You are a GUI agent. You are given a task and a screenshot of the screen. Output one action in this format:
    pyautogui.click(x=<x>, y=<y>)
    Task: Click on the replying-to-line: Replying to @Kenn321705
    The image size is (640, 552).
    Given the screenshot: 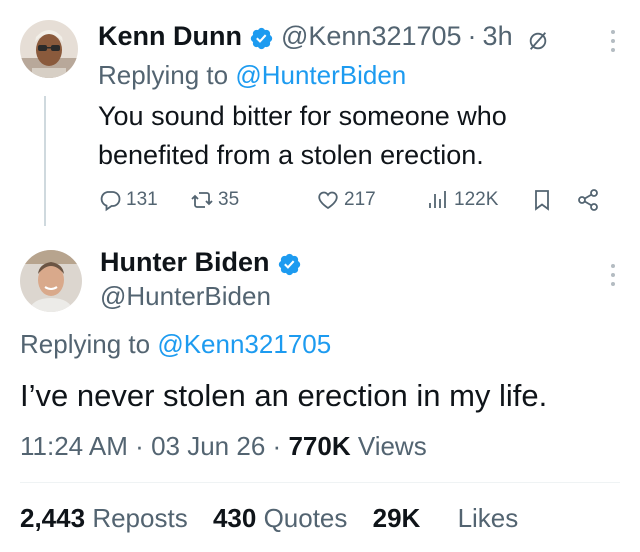 What is the action you would take?
    pyautogui.click(x=175, y=344)
    